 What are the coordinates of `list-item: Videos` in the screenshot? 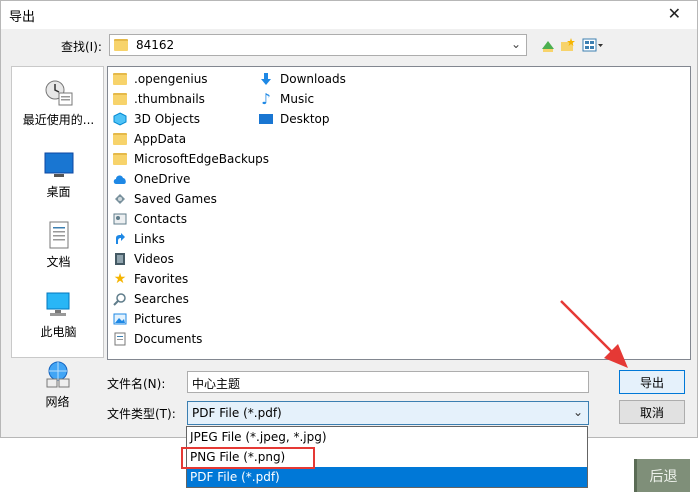 It's located at (143, 259).